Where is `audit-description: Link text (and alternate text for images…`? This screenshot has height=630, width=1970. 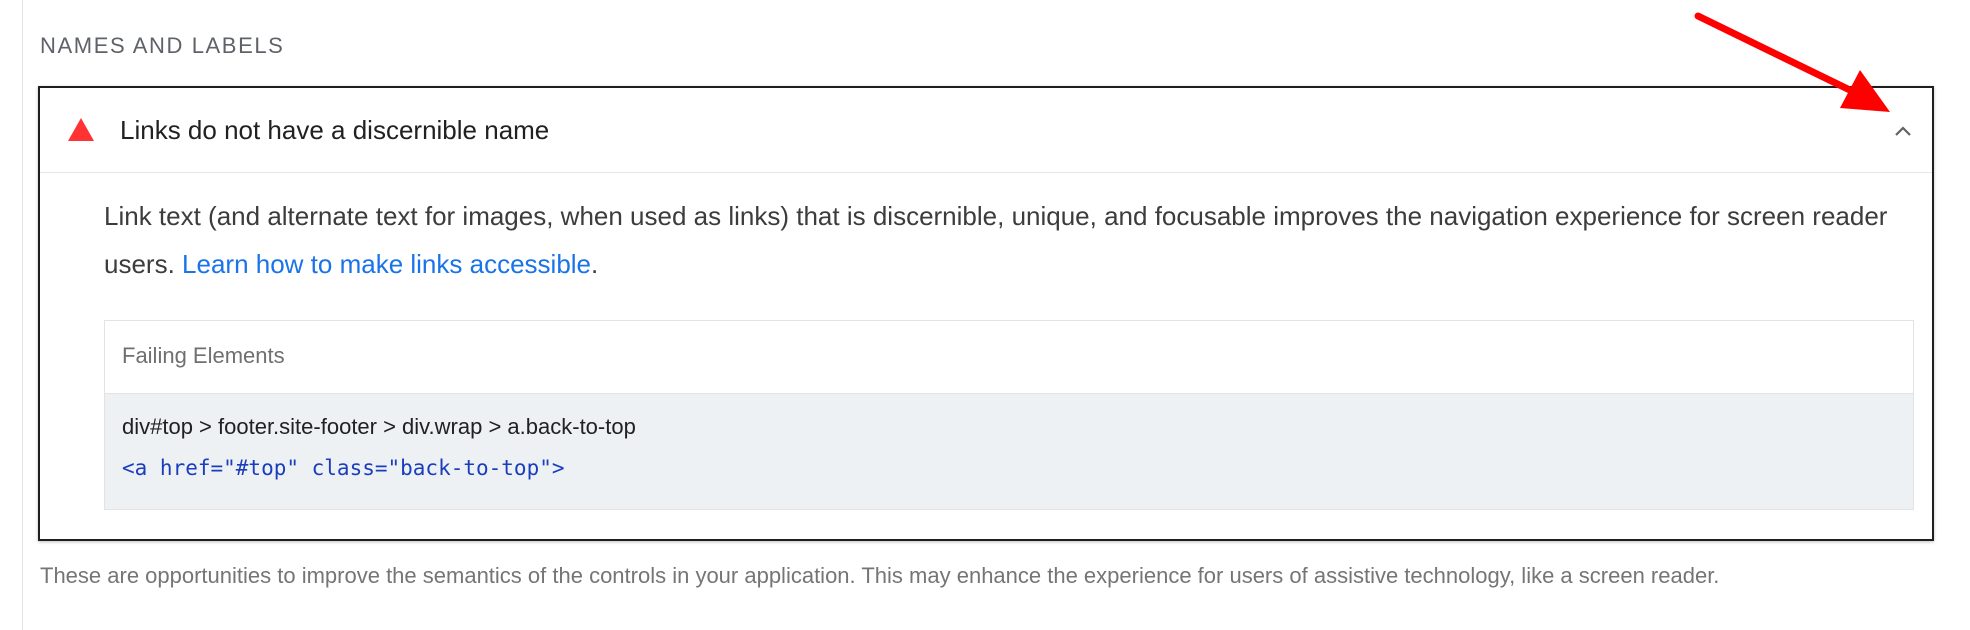
audit-description: Link text (and alternate text for images… is located at coordinates (999, 240).